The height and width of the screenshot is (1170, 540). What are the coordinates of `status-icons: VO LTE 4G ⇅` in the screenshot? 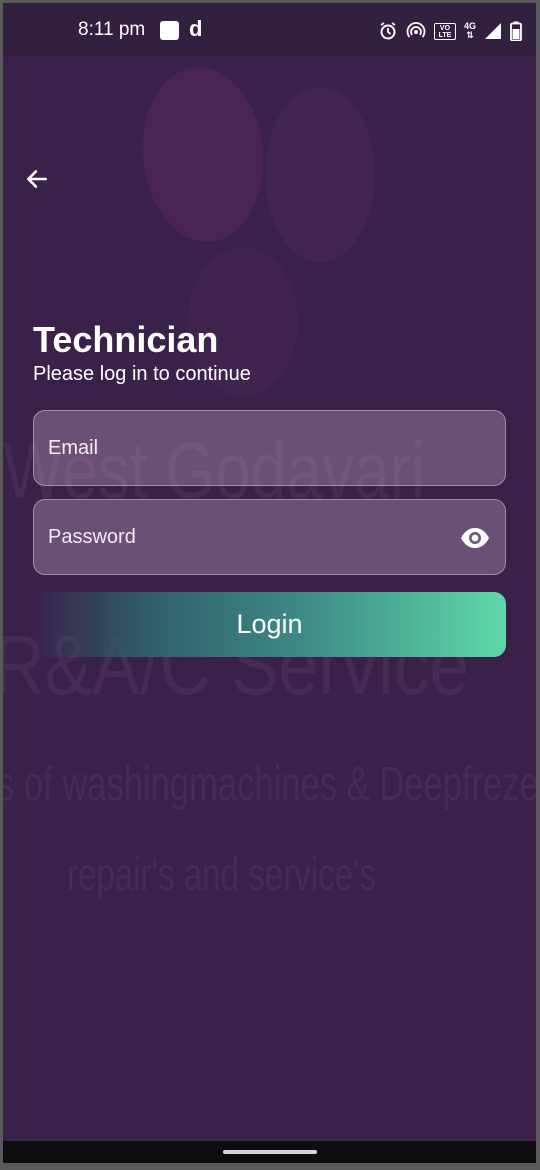 It's located at (450, 31).